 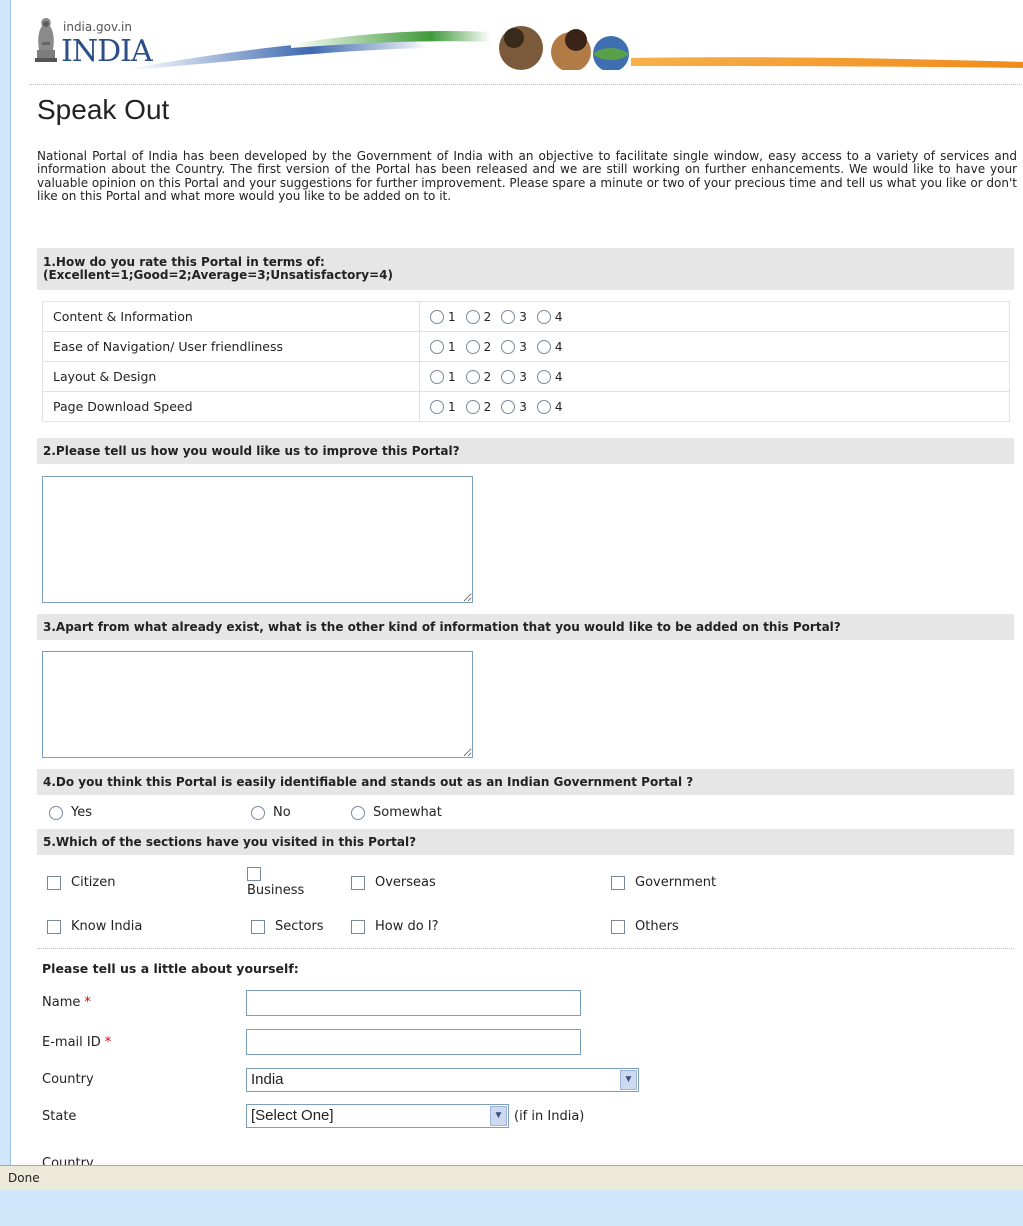 What do you see at coordinates (511, 1177) in the screenshot?
I see `status-bar: Done` at bounding box center [511, 1177].